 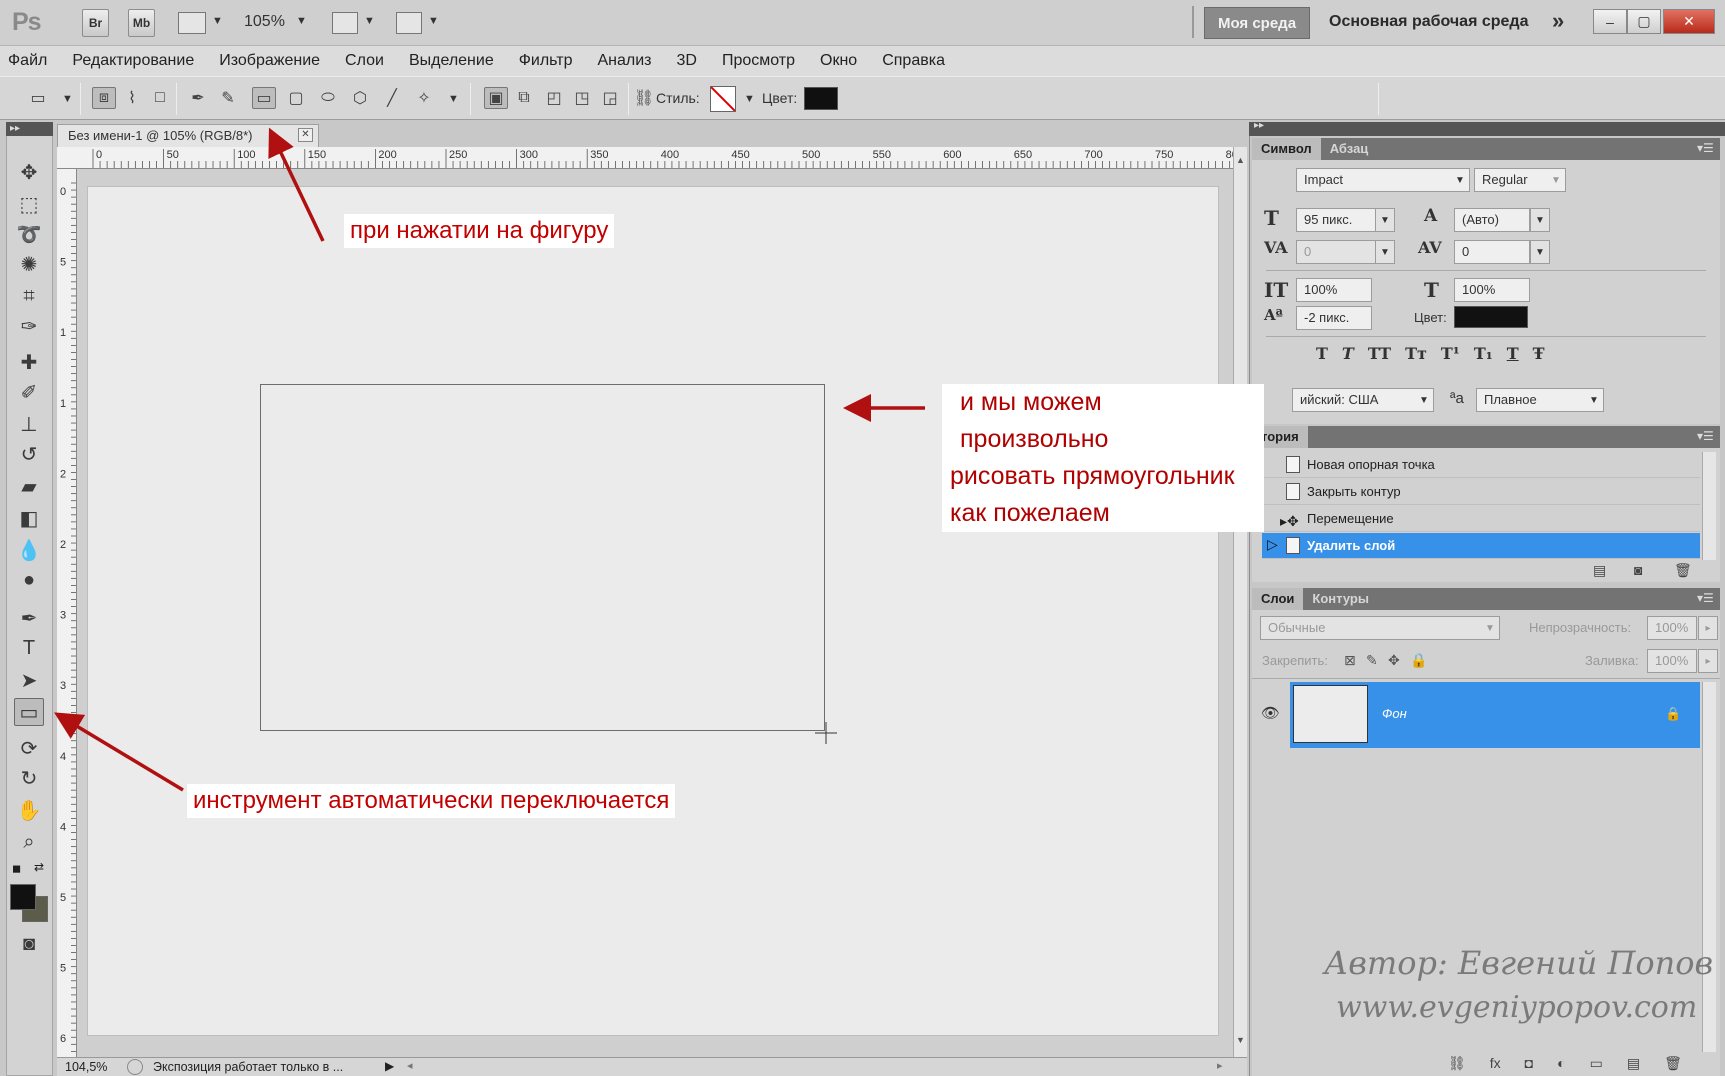 What do you see at coordinates (188, 135) in the screenshot?
I see `document-tab: Без имени-1 @ 105% (RGB/8*)` at bounding box center [188, 135].